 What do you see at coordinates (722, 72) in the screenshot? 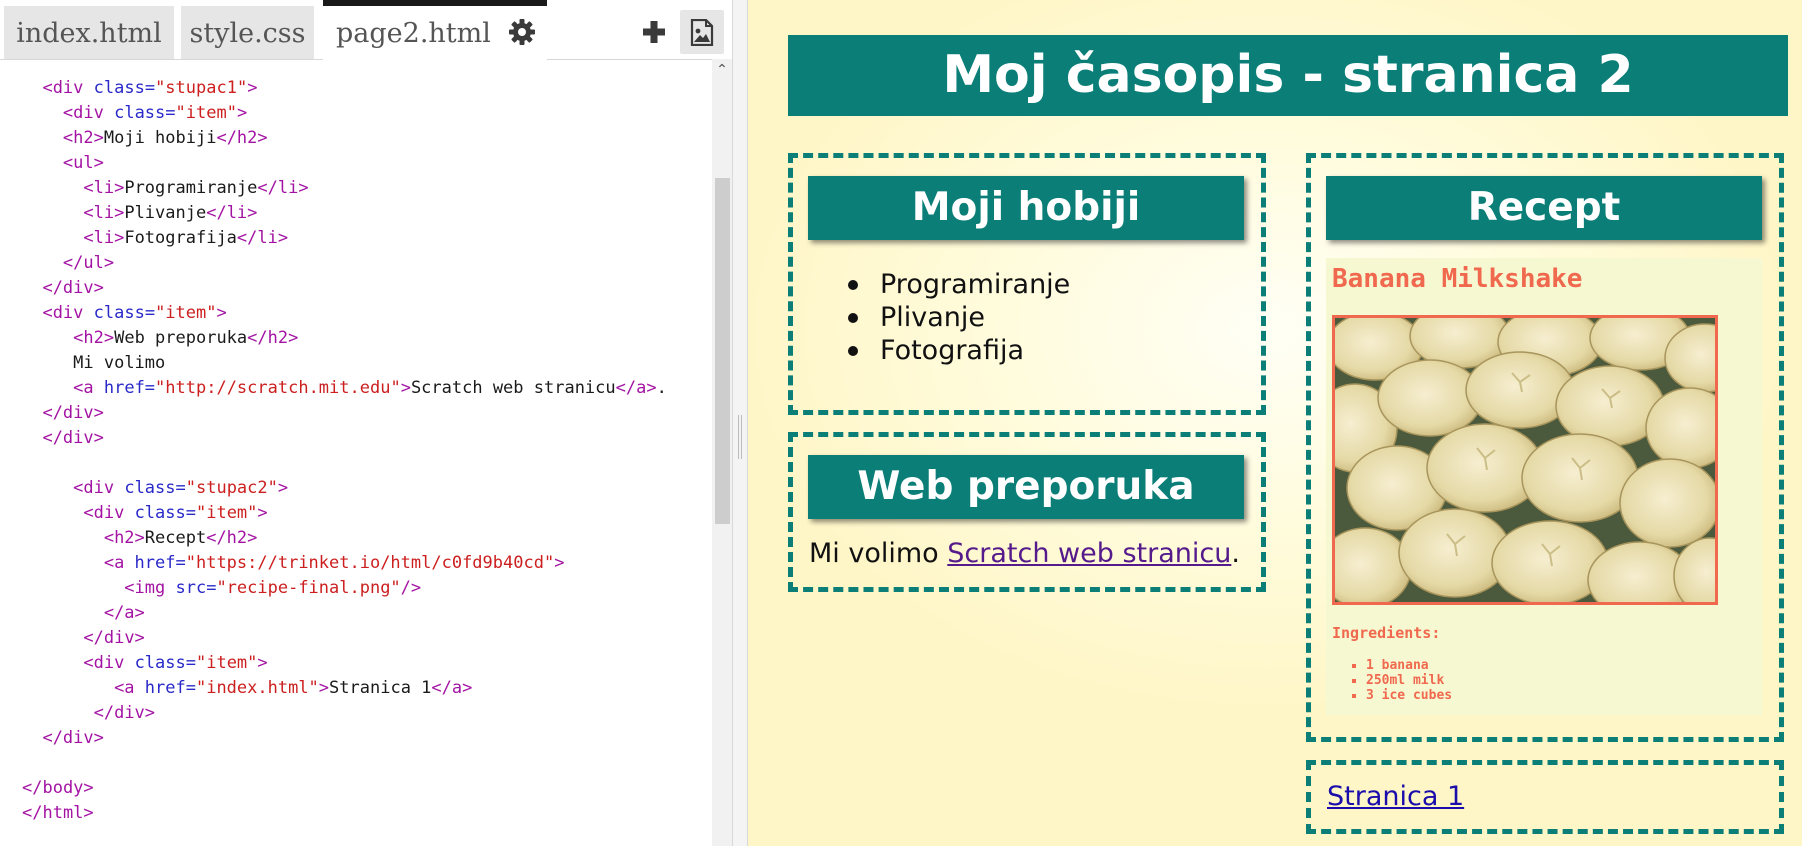
I see `scroll-up-icon: ⌃` at bounding box center [722, 72].